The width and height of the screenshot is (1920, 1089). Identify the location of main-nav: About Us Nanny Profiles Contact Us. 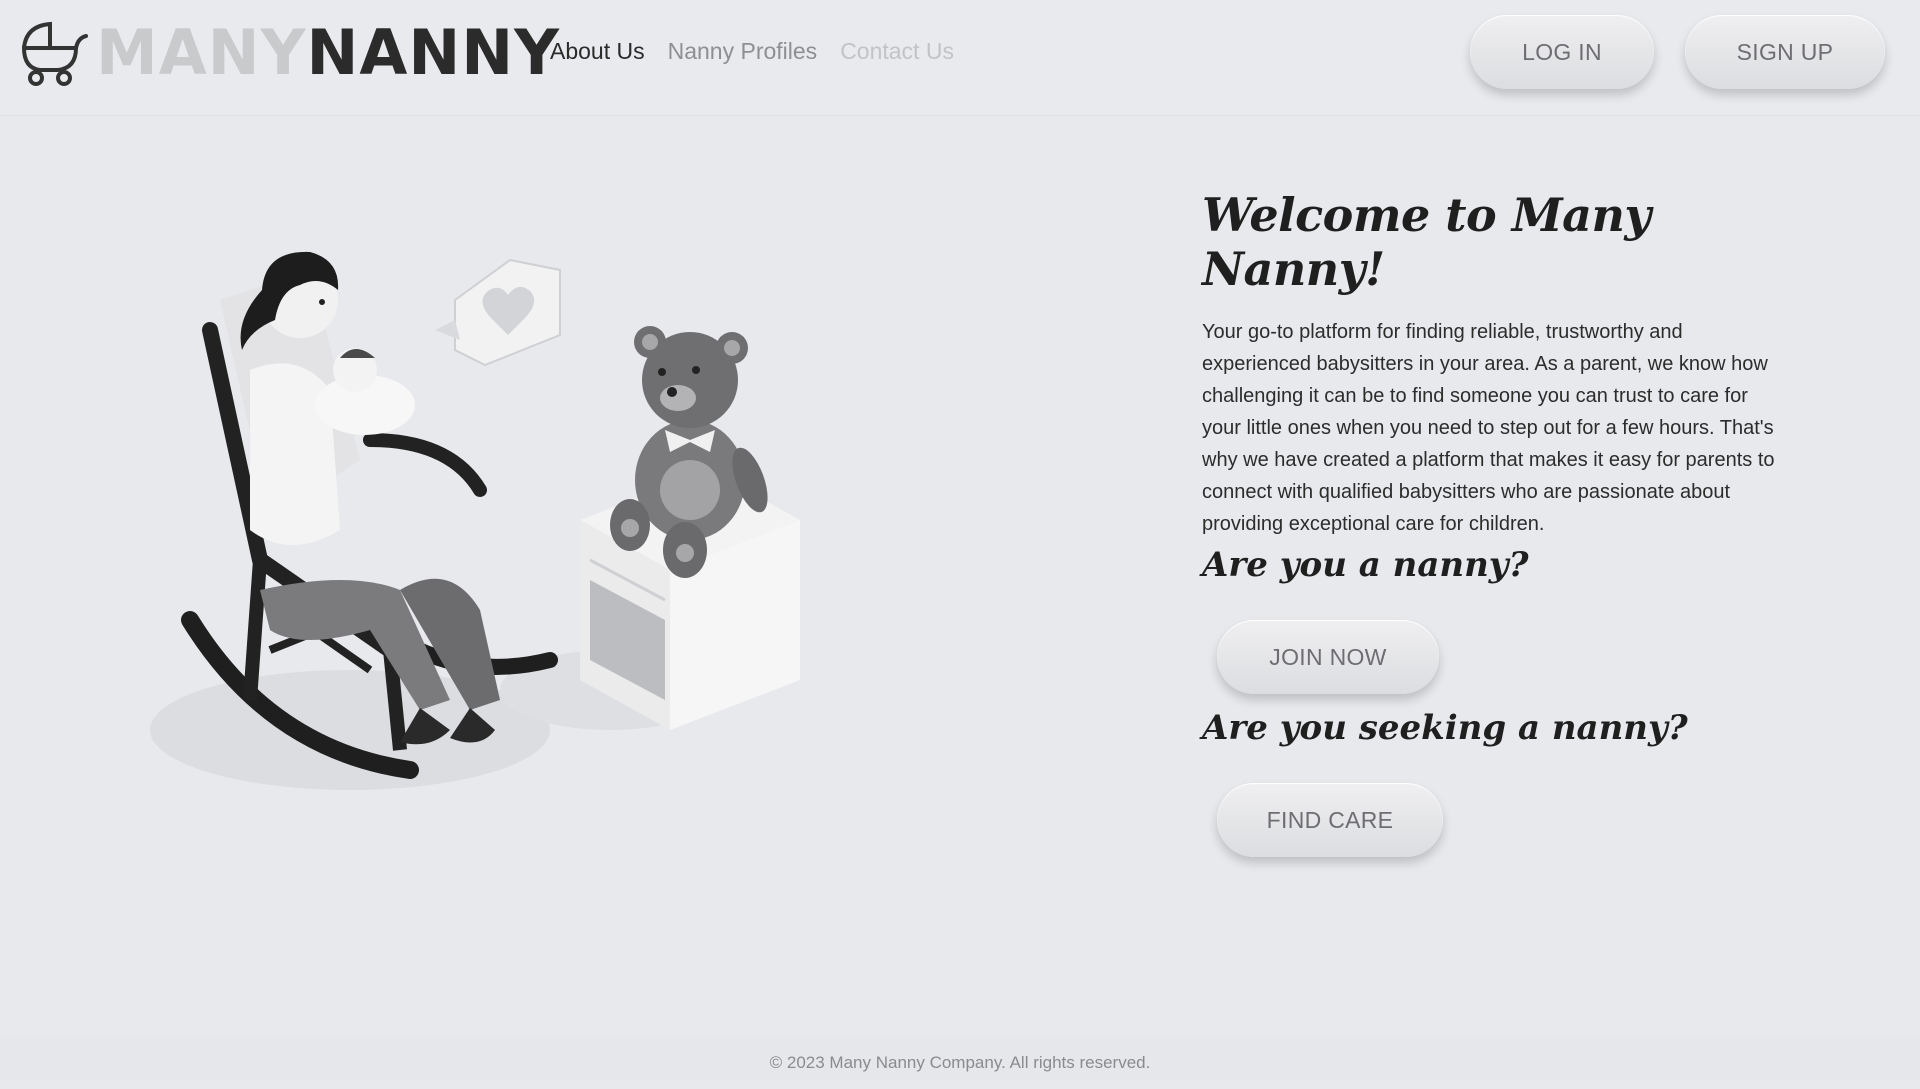
(752, 51).